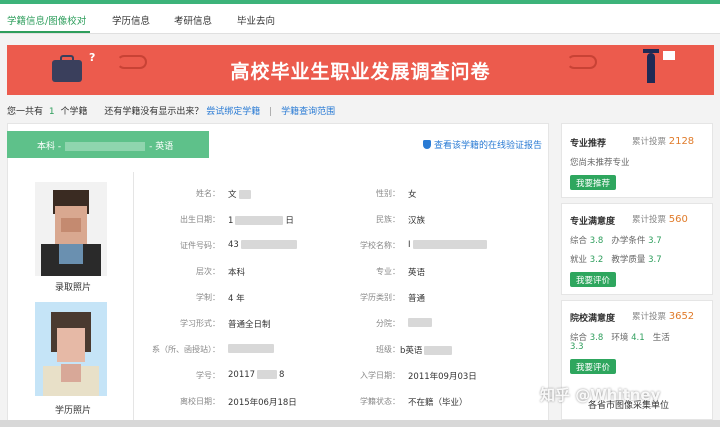  Describe the element at coordinates (438, 403) in the screenshot. I see `field-value-status: 不在籍（毕业）` at that location.